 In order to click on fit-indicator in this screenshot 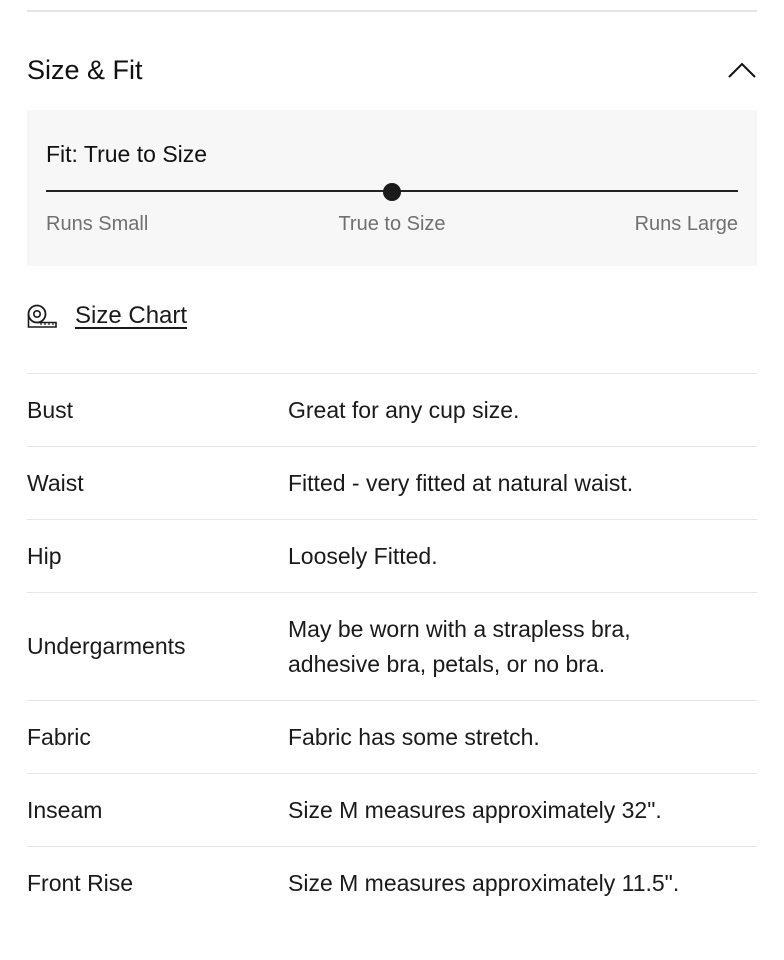, I will do `click(392, 192)`.